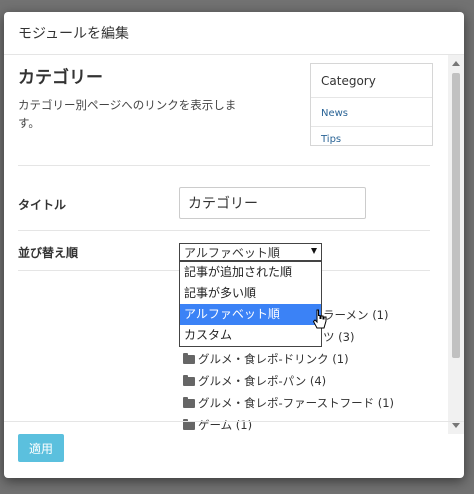  I want to click on preview-title: Category, so click(348, 81).